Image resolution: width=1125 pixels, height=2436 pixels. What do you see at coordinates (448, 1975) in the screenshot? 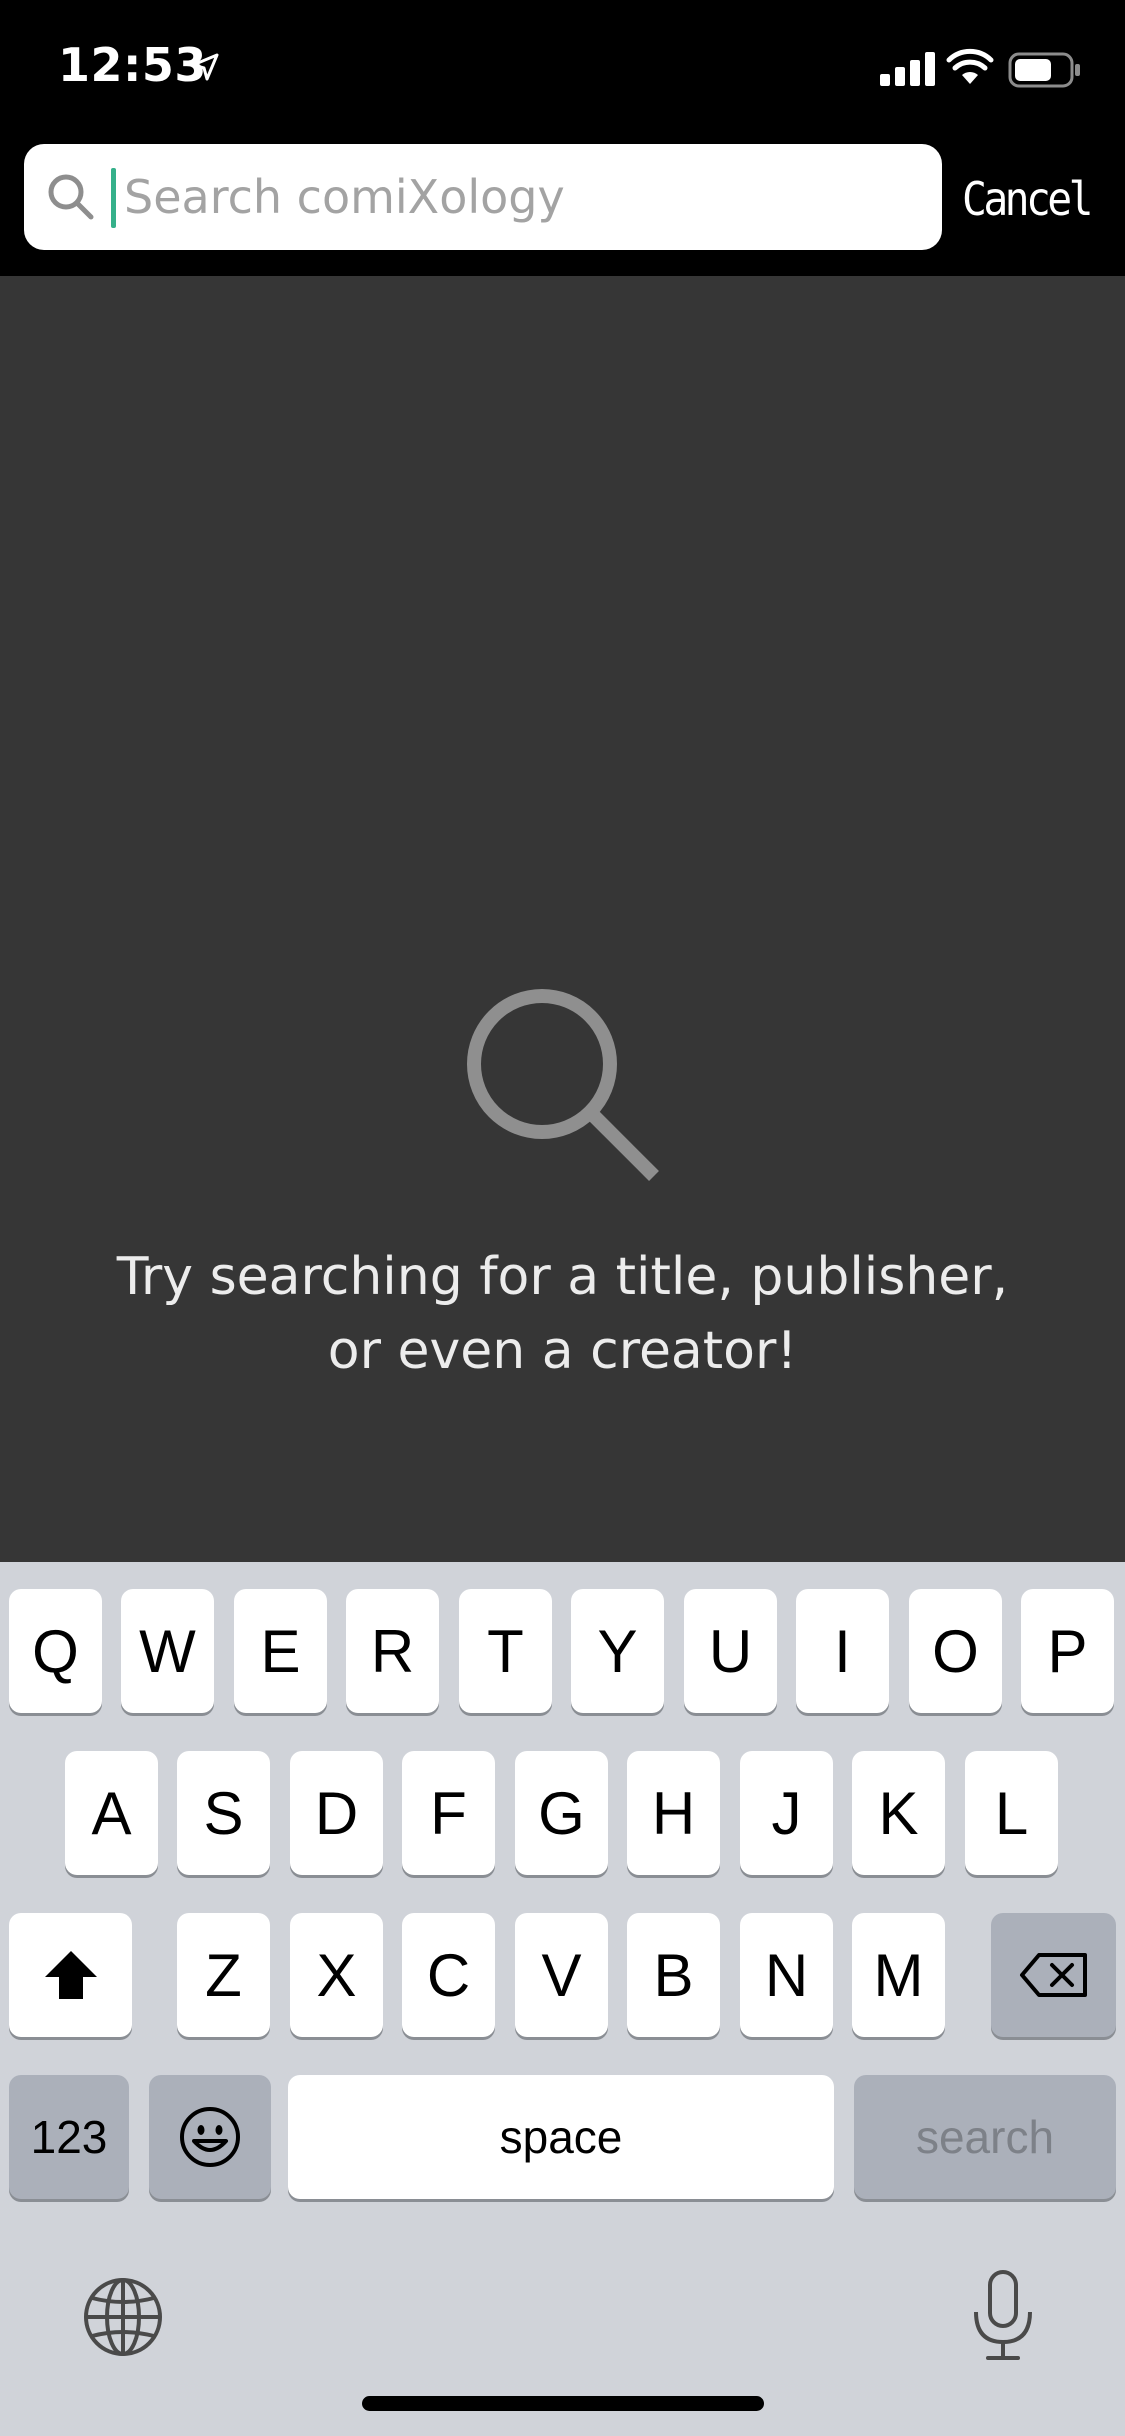
I see `key-c: C` at bounding box center [448, 1975].